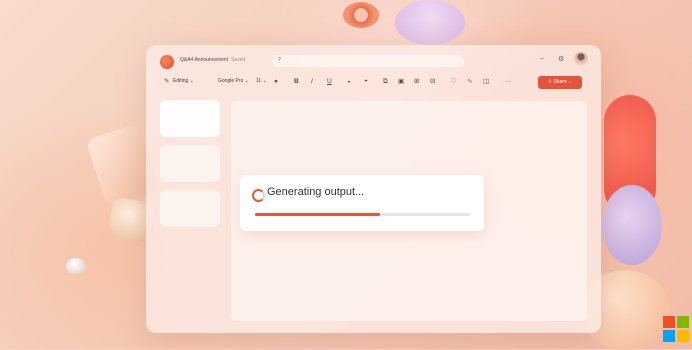 The height and width of the screenshot is (350, 692). I want to click on grid-icon: ⊟, so click(432, 82).